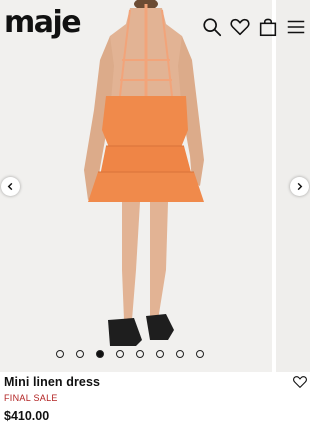  Describe the element at coordinates (296, 27) in the screenshot. I see `menu-icon` at that location.